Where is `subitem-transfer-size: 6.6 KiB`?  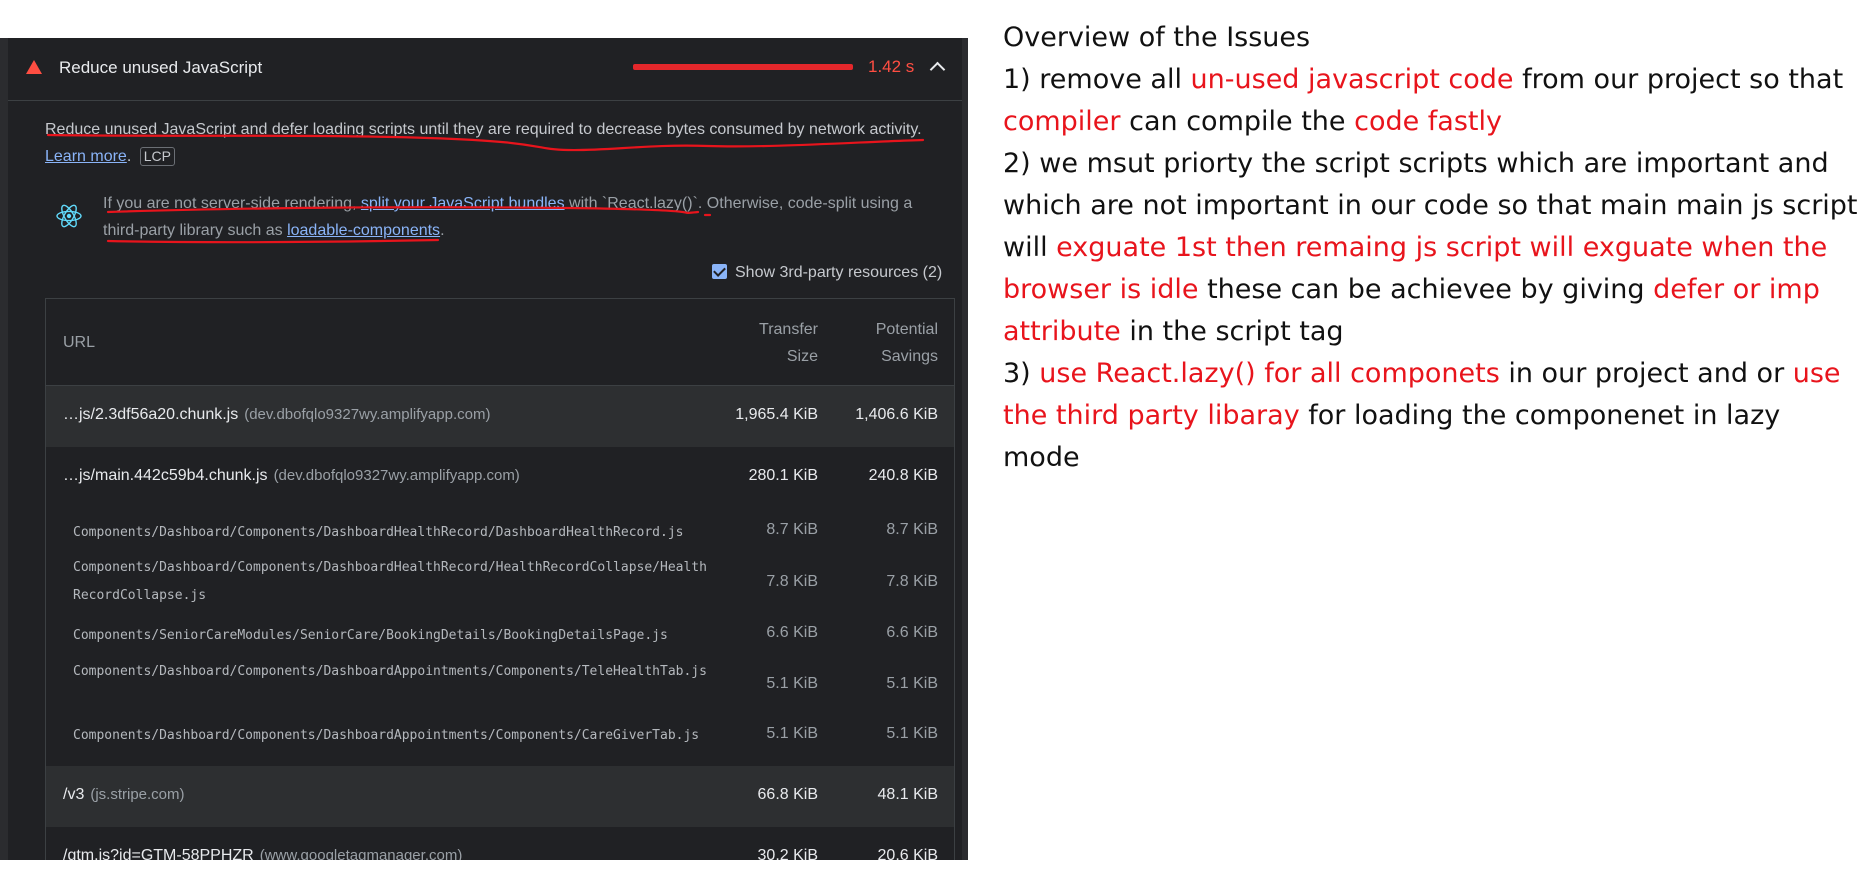 subitem-transfer-size: 6.6 KiB is located at coordinates (792, 632).